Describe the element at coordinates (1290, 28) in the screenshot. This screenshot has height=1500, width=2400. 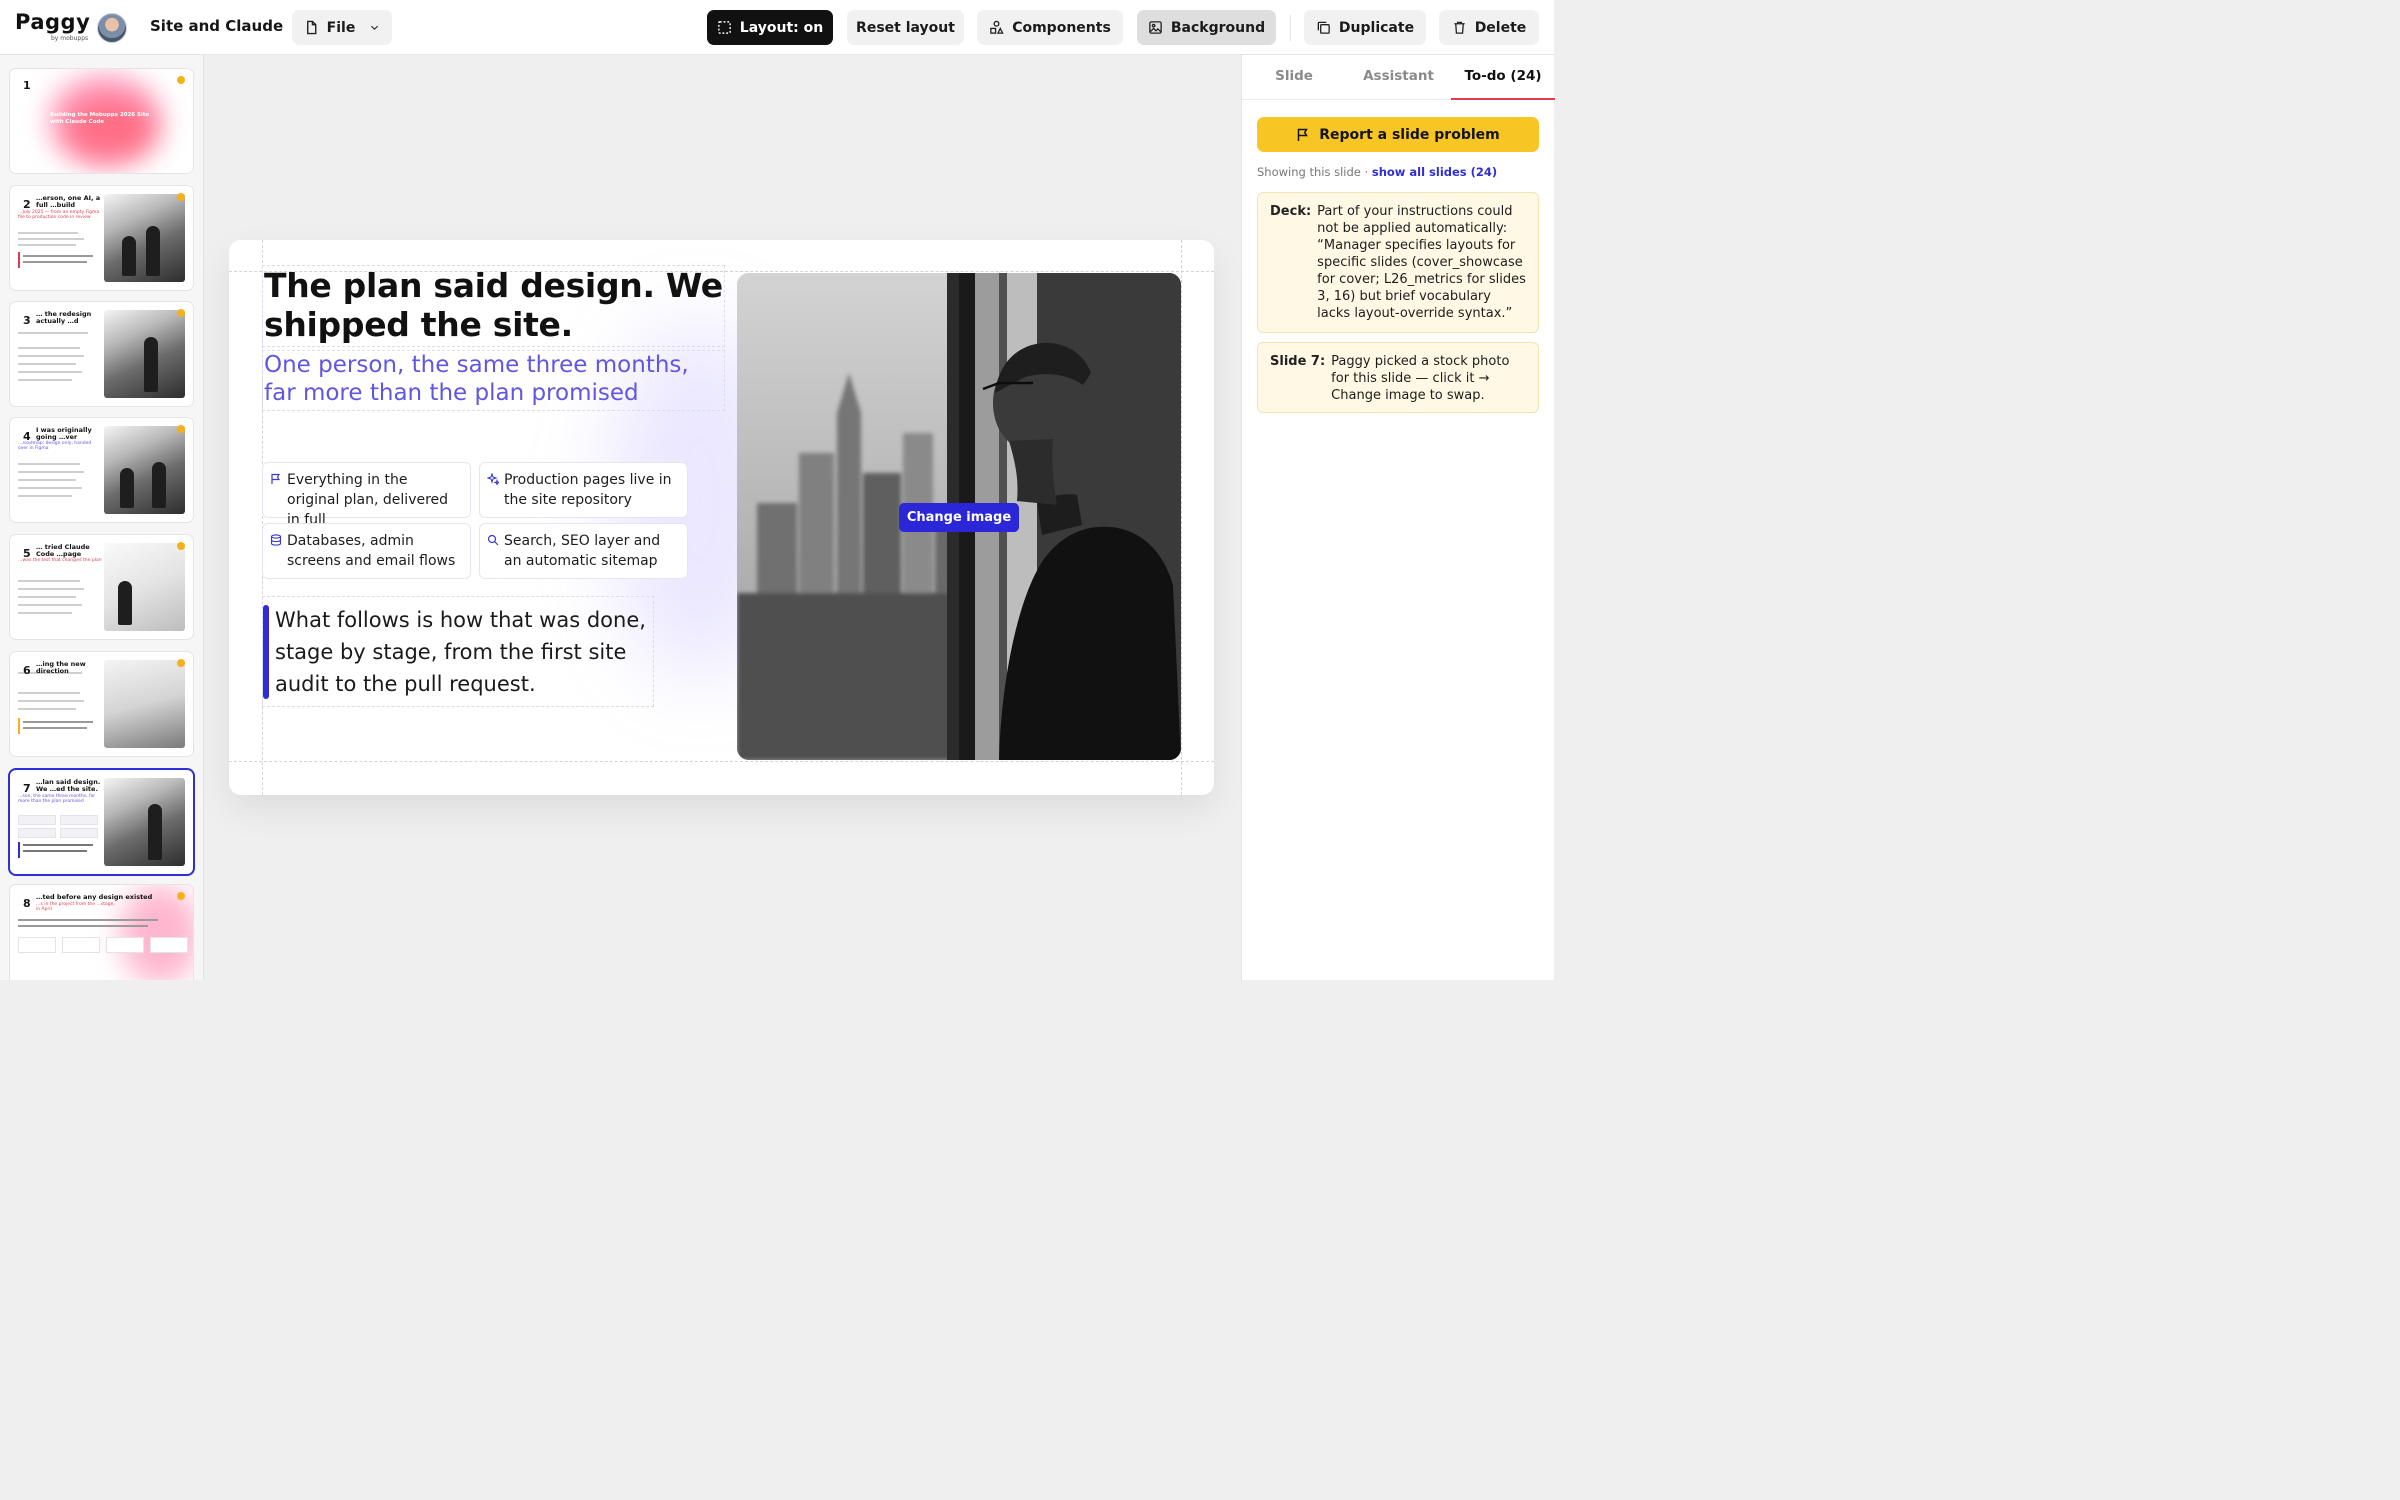
I see `toolbar-divider` at that location.